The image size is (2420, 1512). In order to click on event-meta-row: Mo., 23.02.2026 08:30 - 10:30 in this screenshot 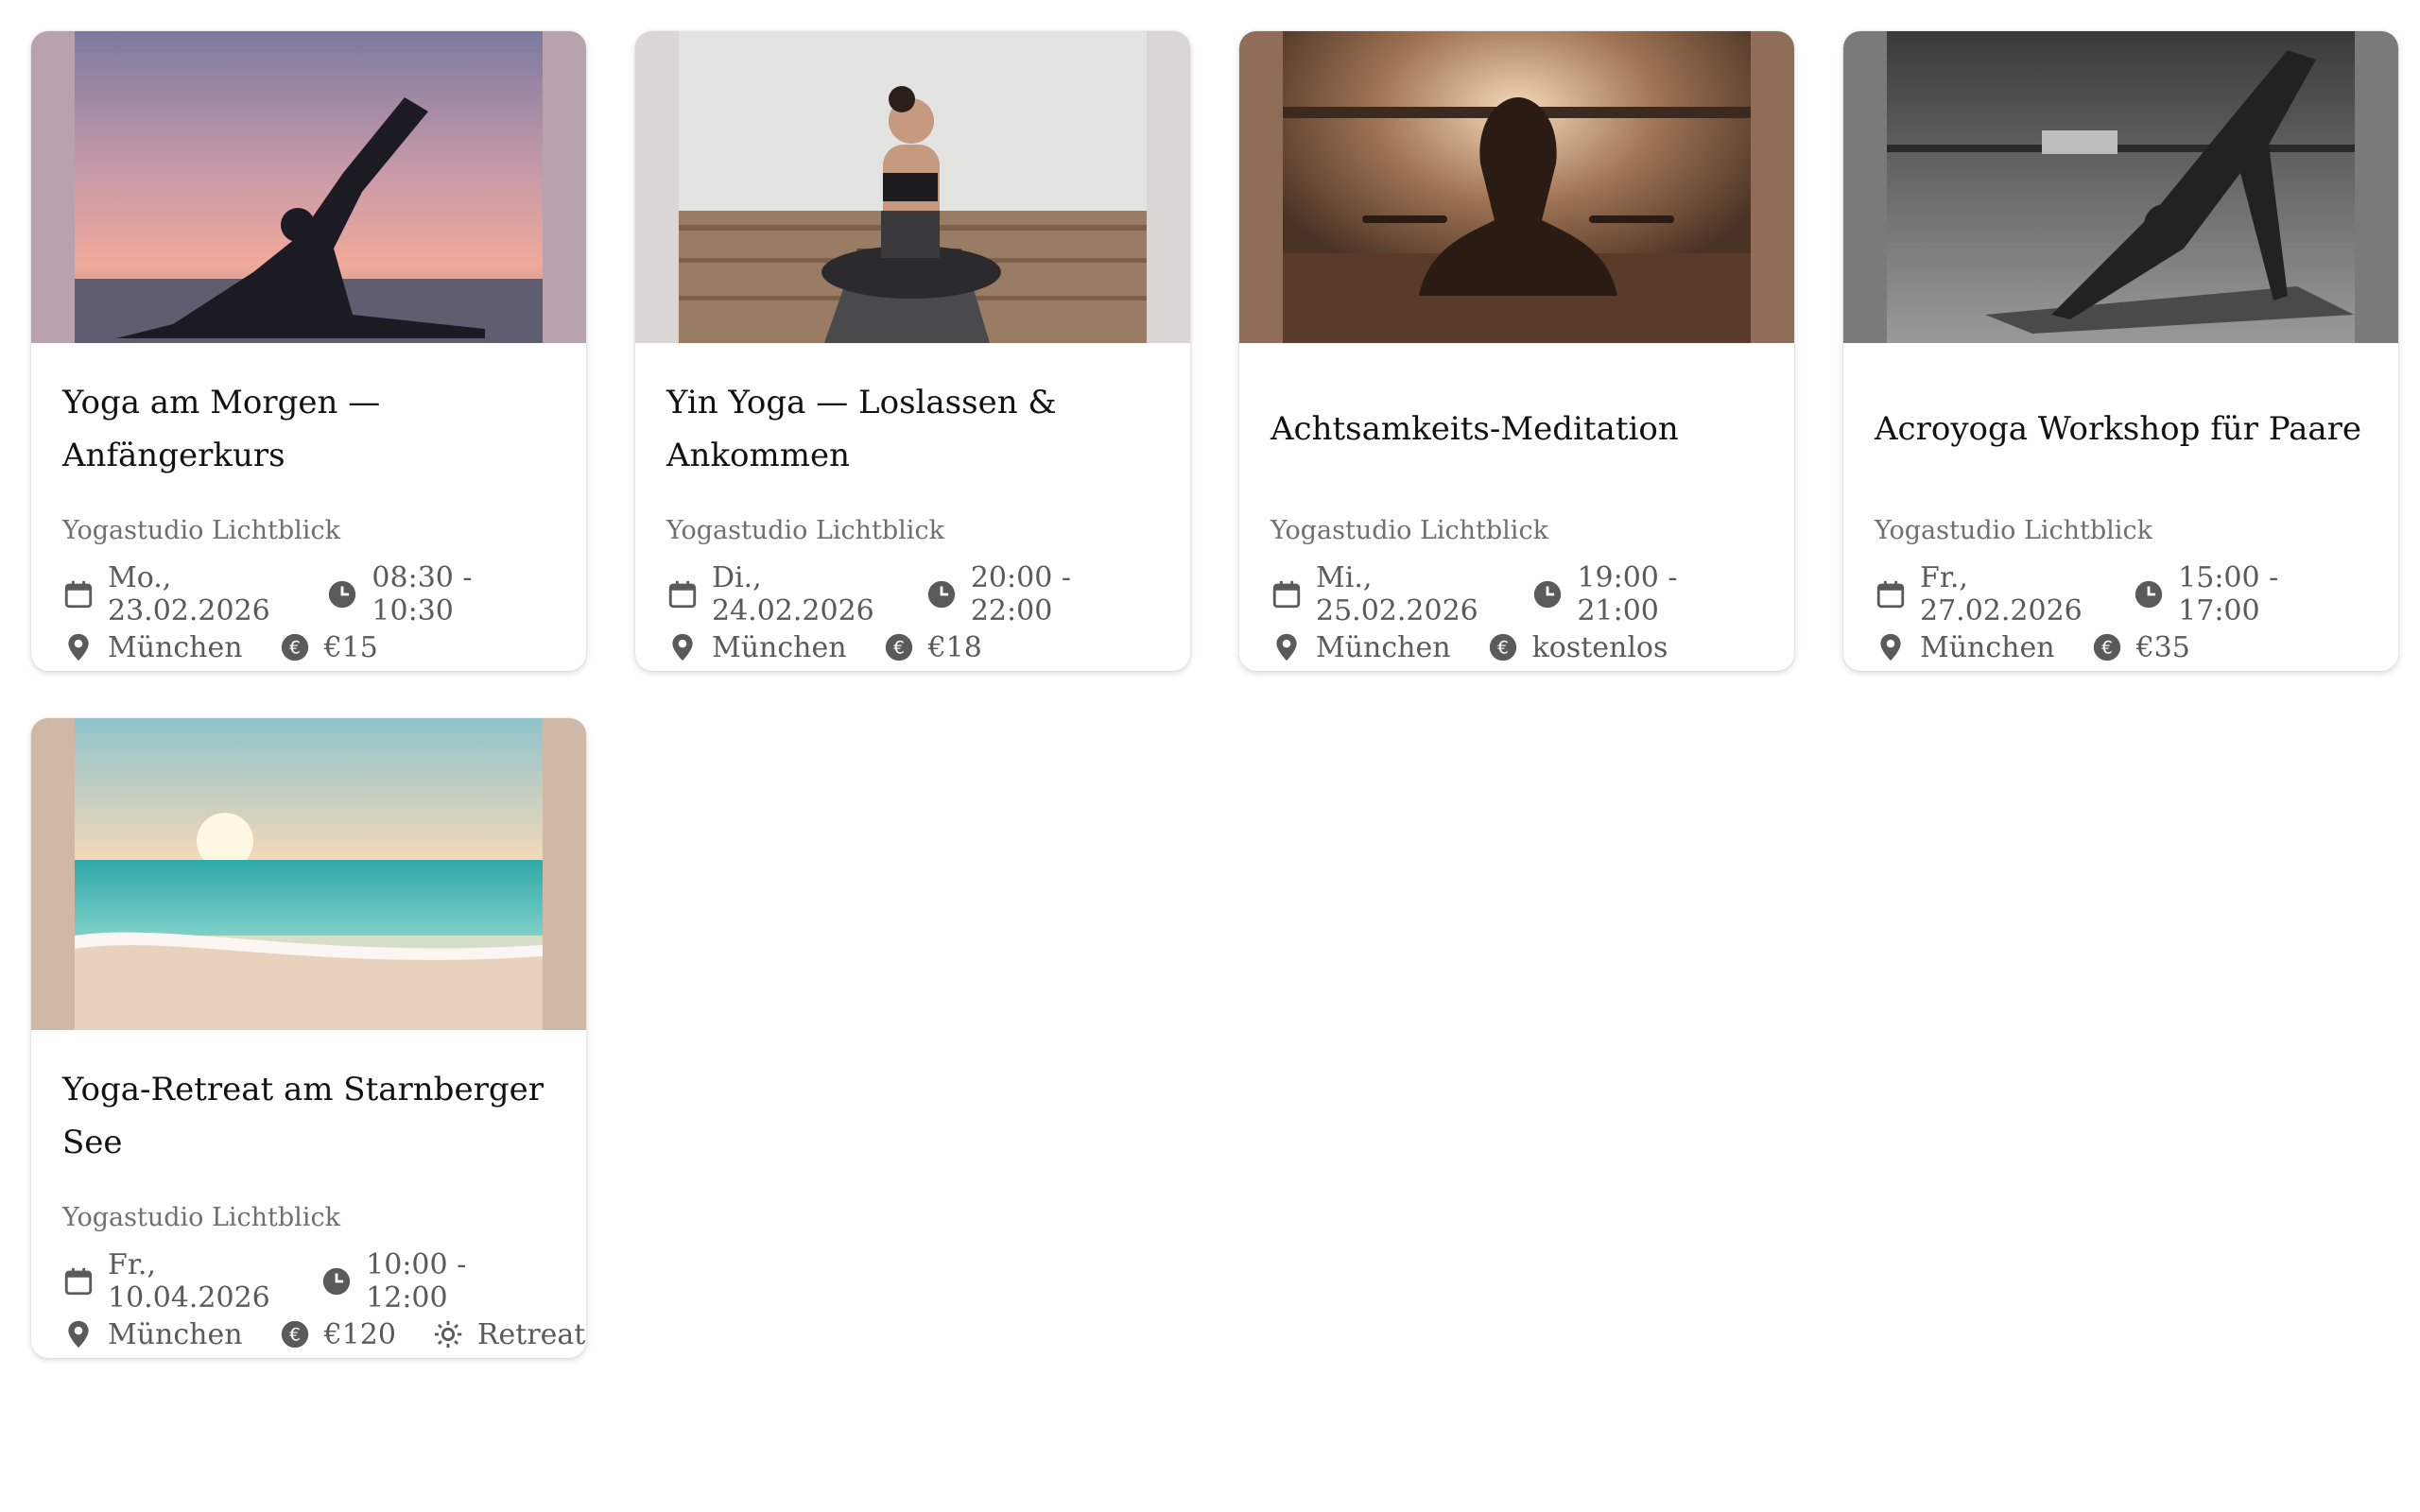, I will do `click(309, 594)`.